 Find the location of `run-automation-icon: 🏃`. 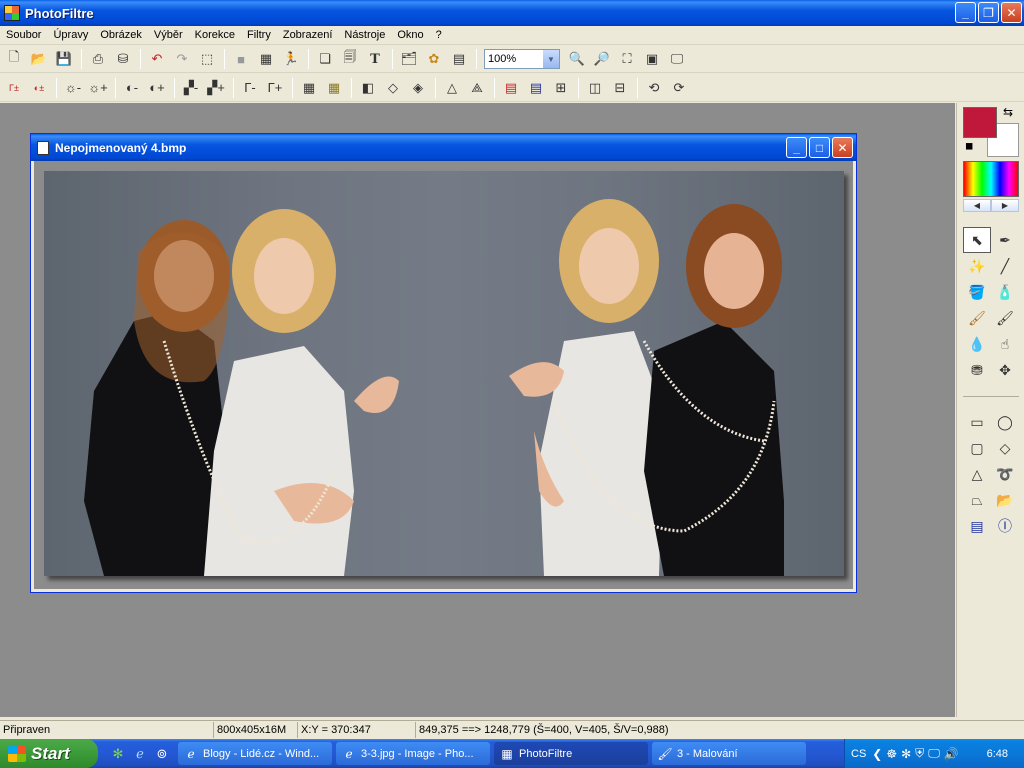

run-automation-icon: 🏃 is located at coordinates (291, 59).